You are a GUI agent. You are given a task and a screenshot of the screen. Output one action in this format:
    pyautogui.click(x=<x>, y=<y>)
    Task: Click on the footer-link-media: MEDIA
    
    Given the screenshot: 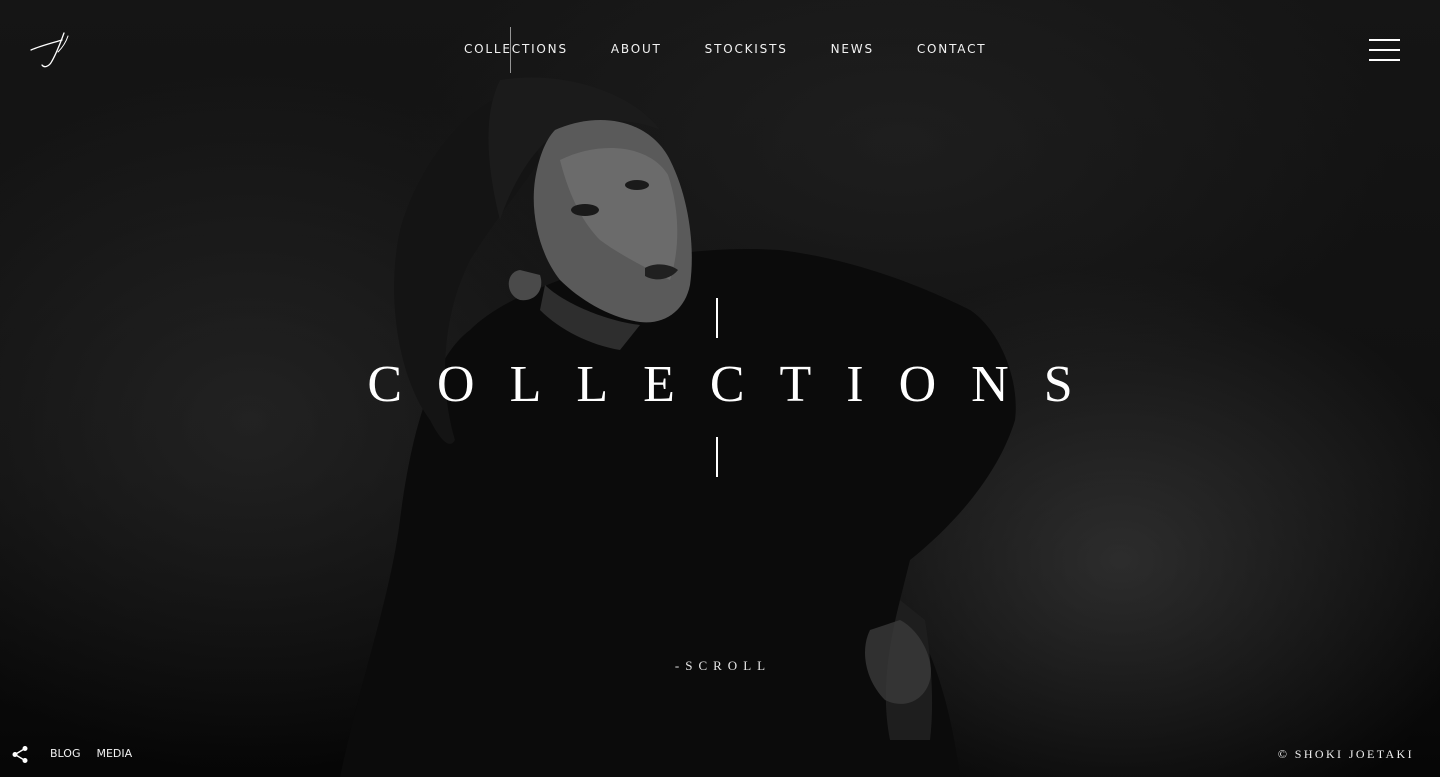 What is the action you would take?
    pyautogui.click(x=114, y=753)
    